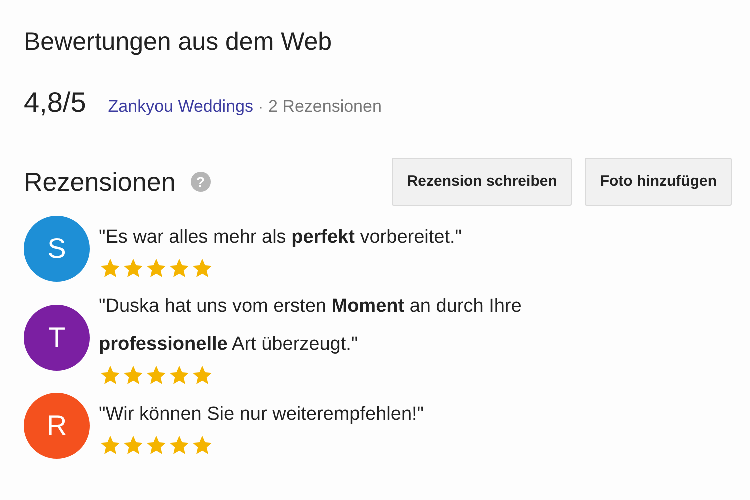 The width and height of the screenshot is (750, 500). I want to click on review-text: "Es war alles mehr als perfekt vorbereitet.", so click(280, 238).